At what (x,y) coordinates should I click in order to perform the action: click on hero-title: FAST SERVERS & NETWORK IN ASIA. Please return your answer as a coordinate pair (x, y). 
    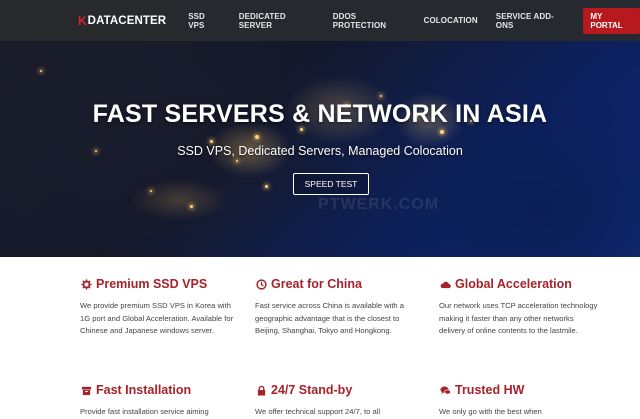
    Looking at the image, I should click on (320, 114).